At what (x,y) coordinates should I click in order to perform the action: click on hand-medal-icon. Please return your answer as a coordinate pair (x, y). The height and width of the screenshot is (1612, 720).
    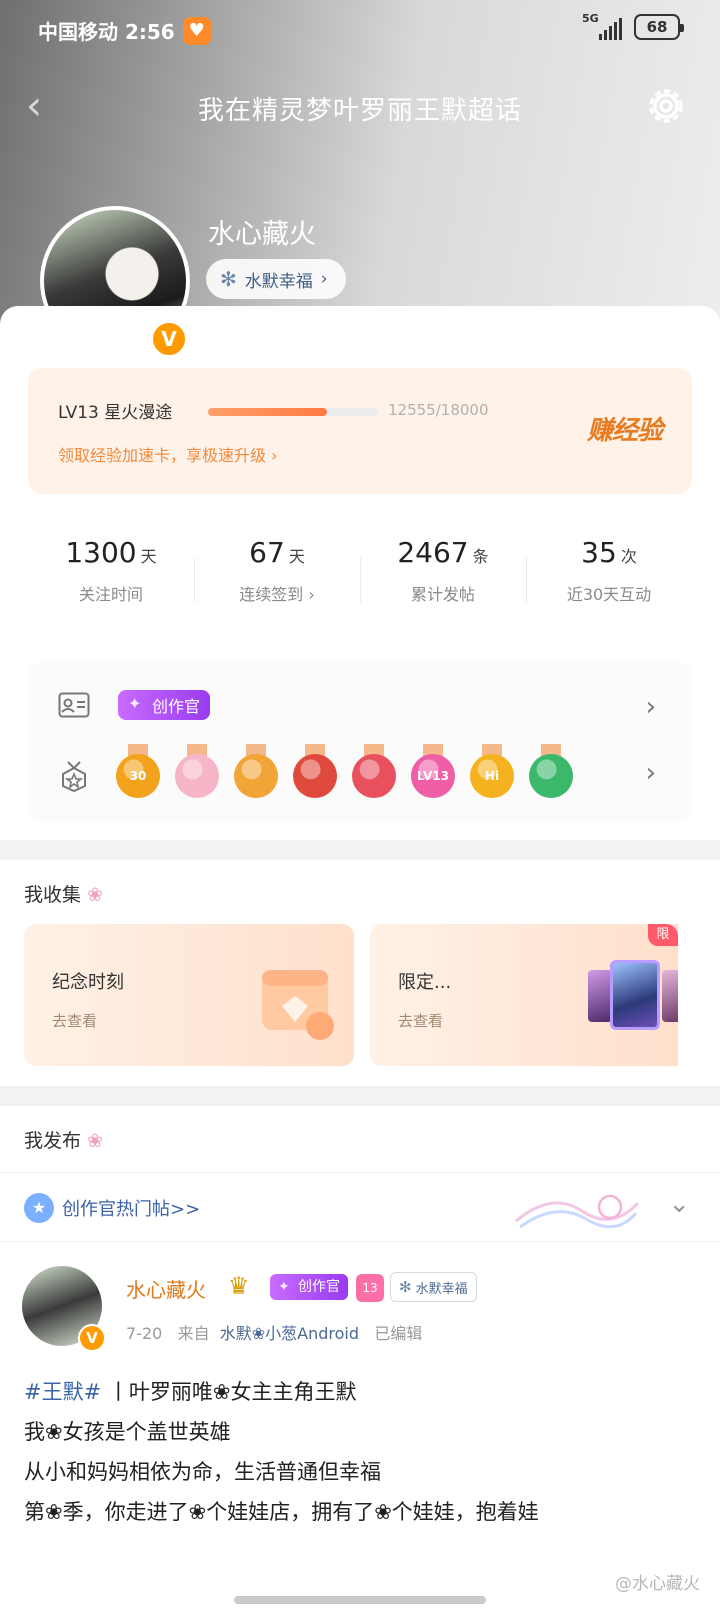
    Looking at the image, I should click on (551, 773).